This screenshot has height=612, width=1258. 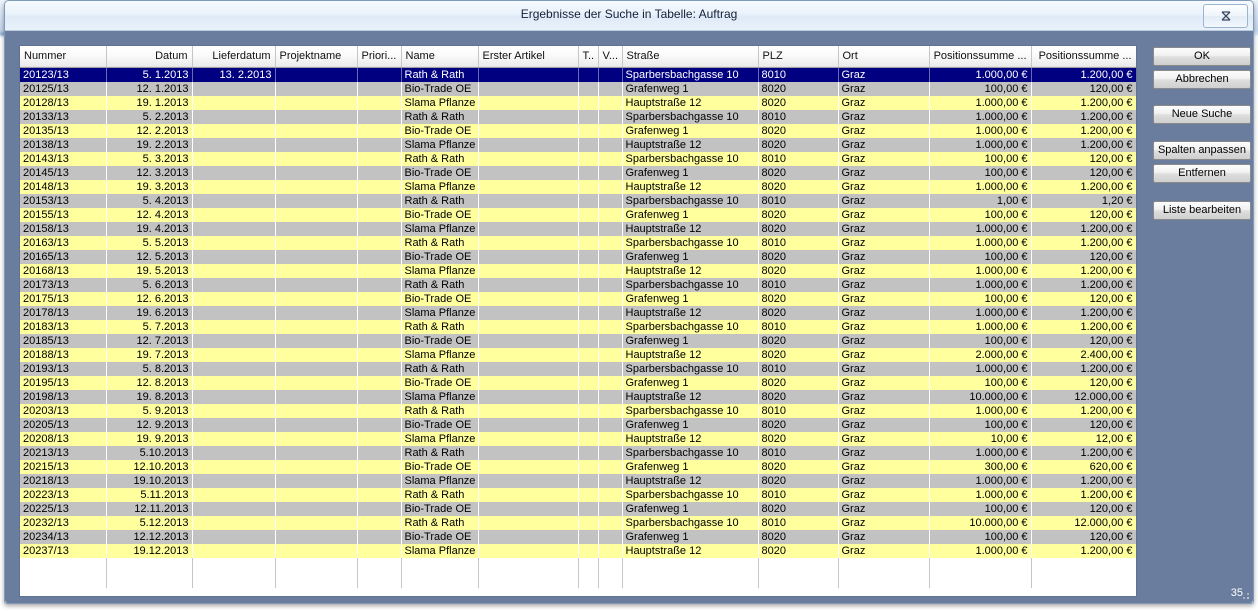 What do you see at coordinates (980, 228) in the screenshot?
I see `cell-r11-c12: 1.000,00 €` at bounding box center [980, 228].